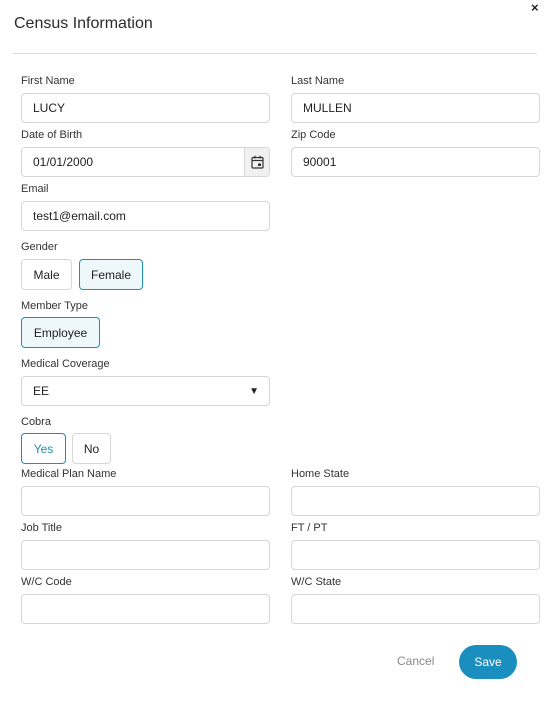 This screenshot has width=550, height=716. I want to click on dob-field: 01/01/2000, so click(145, 162).